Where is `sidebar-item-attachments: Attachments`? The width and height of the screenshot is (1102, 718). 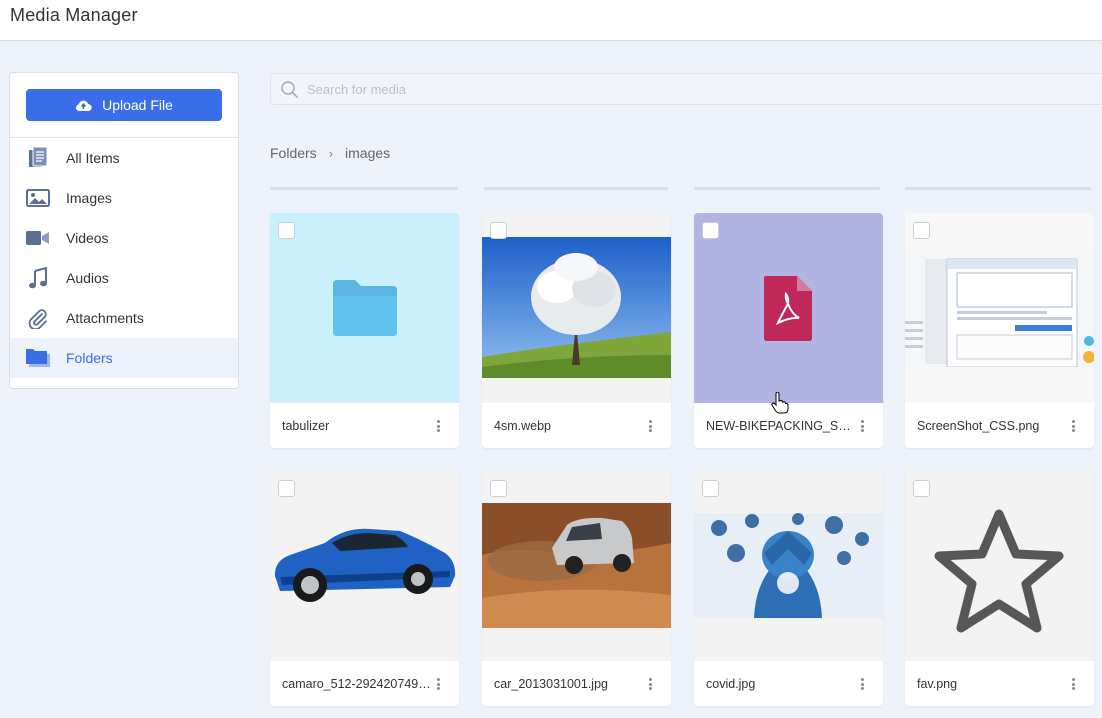
sidebar-item-attachments: Attachments is located at coordinates (124, 318).